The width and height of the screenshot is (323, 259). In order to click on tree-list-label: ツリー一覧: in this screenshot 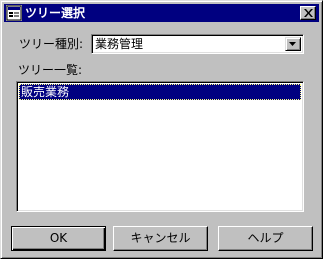, I will do `click(50, 70)`.